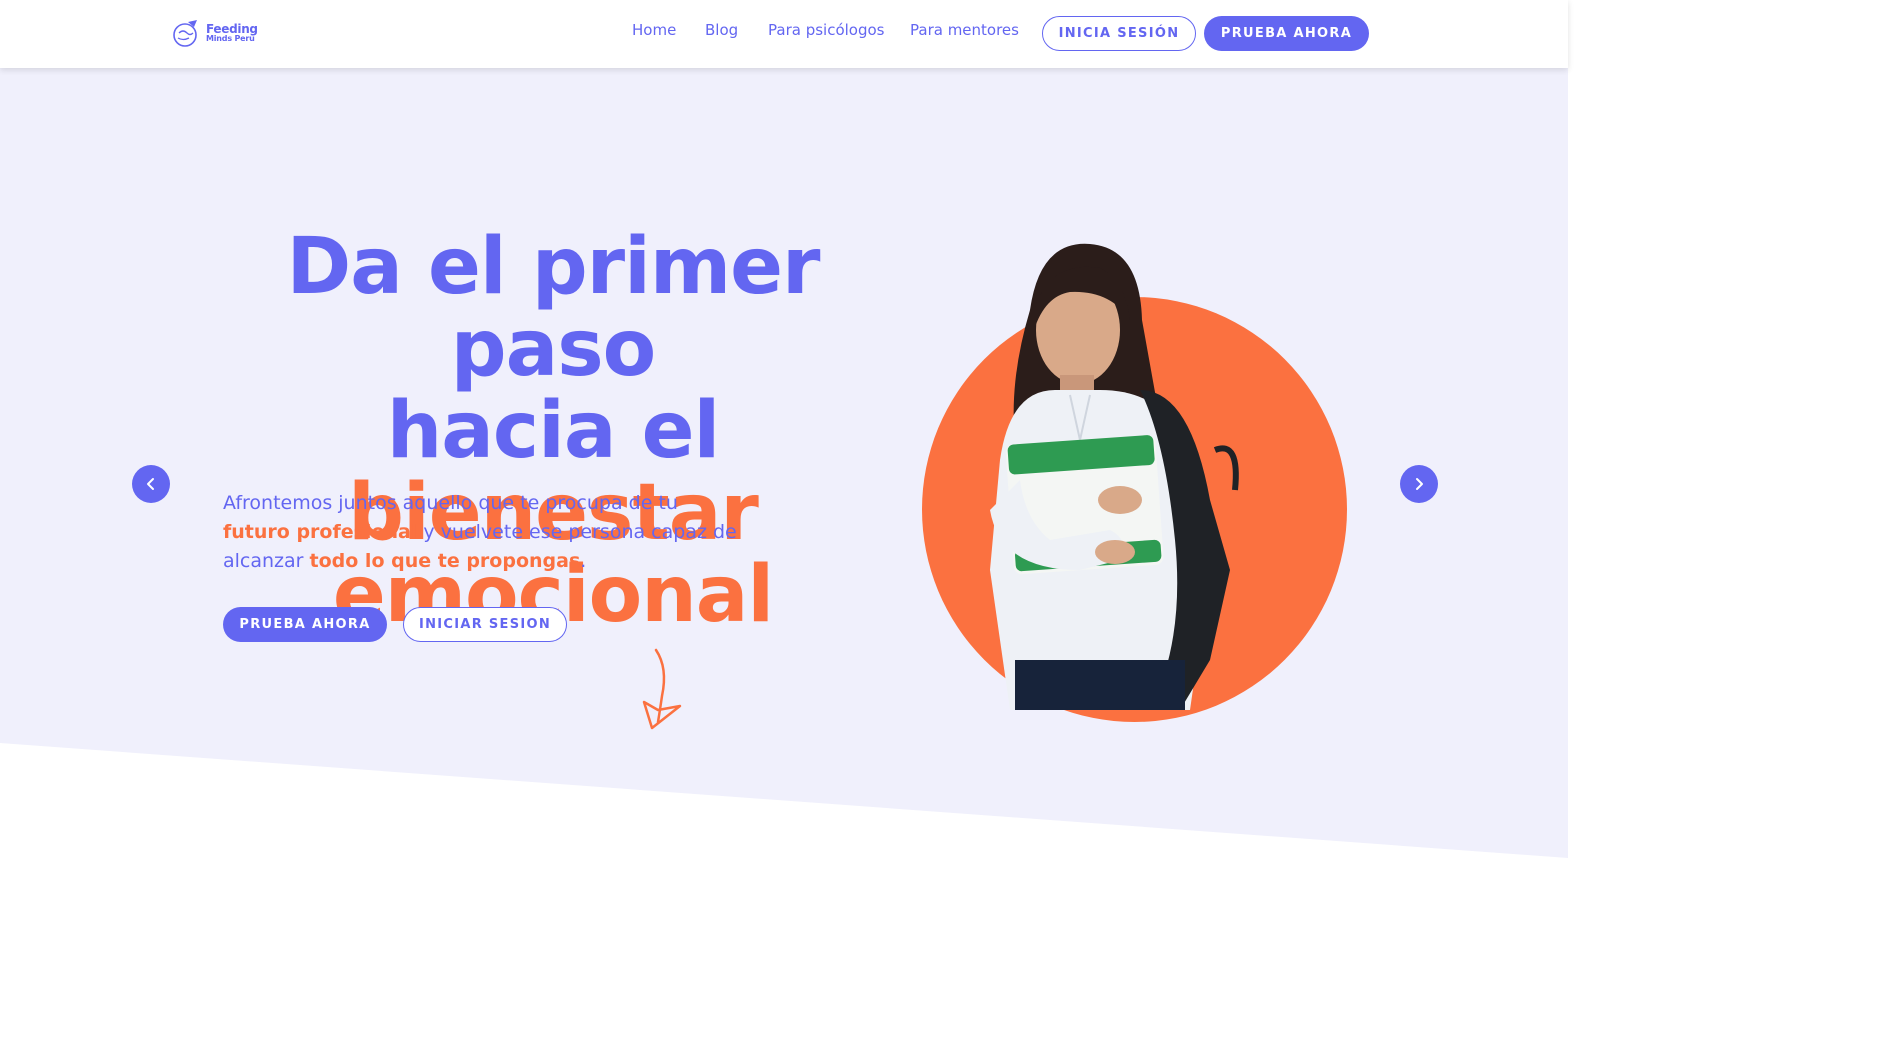 The width and height of the screenshot is (1897, 1043). I want to click on nav-para-mentores: Para mentores, so click(964, 30).